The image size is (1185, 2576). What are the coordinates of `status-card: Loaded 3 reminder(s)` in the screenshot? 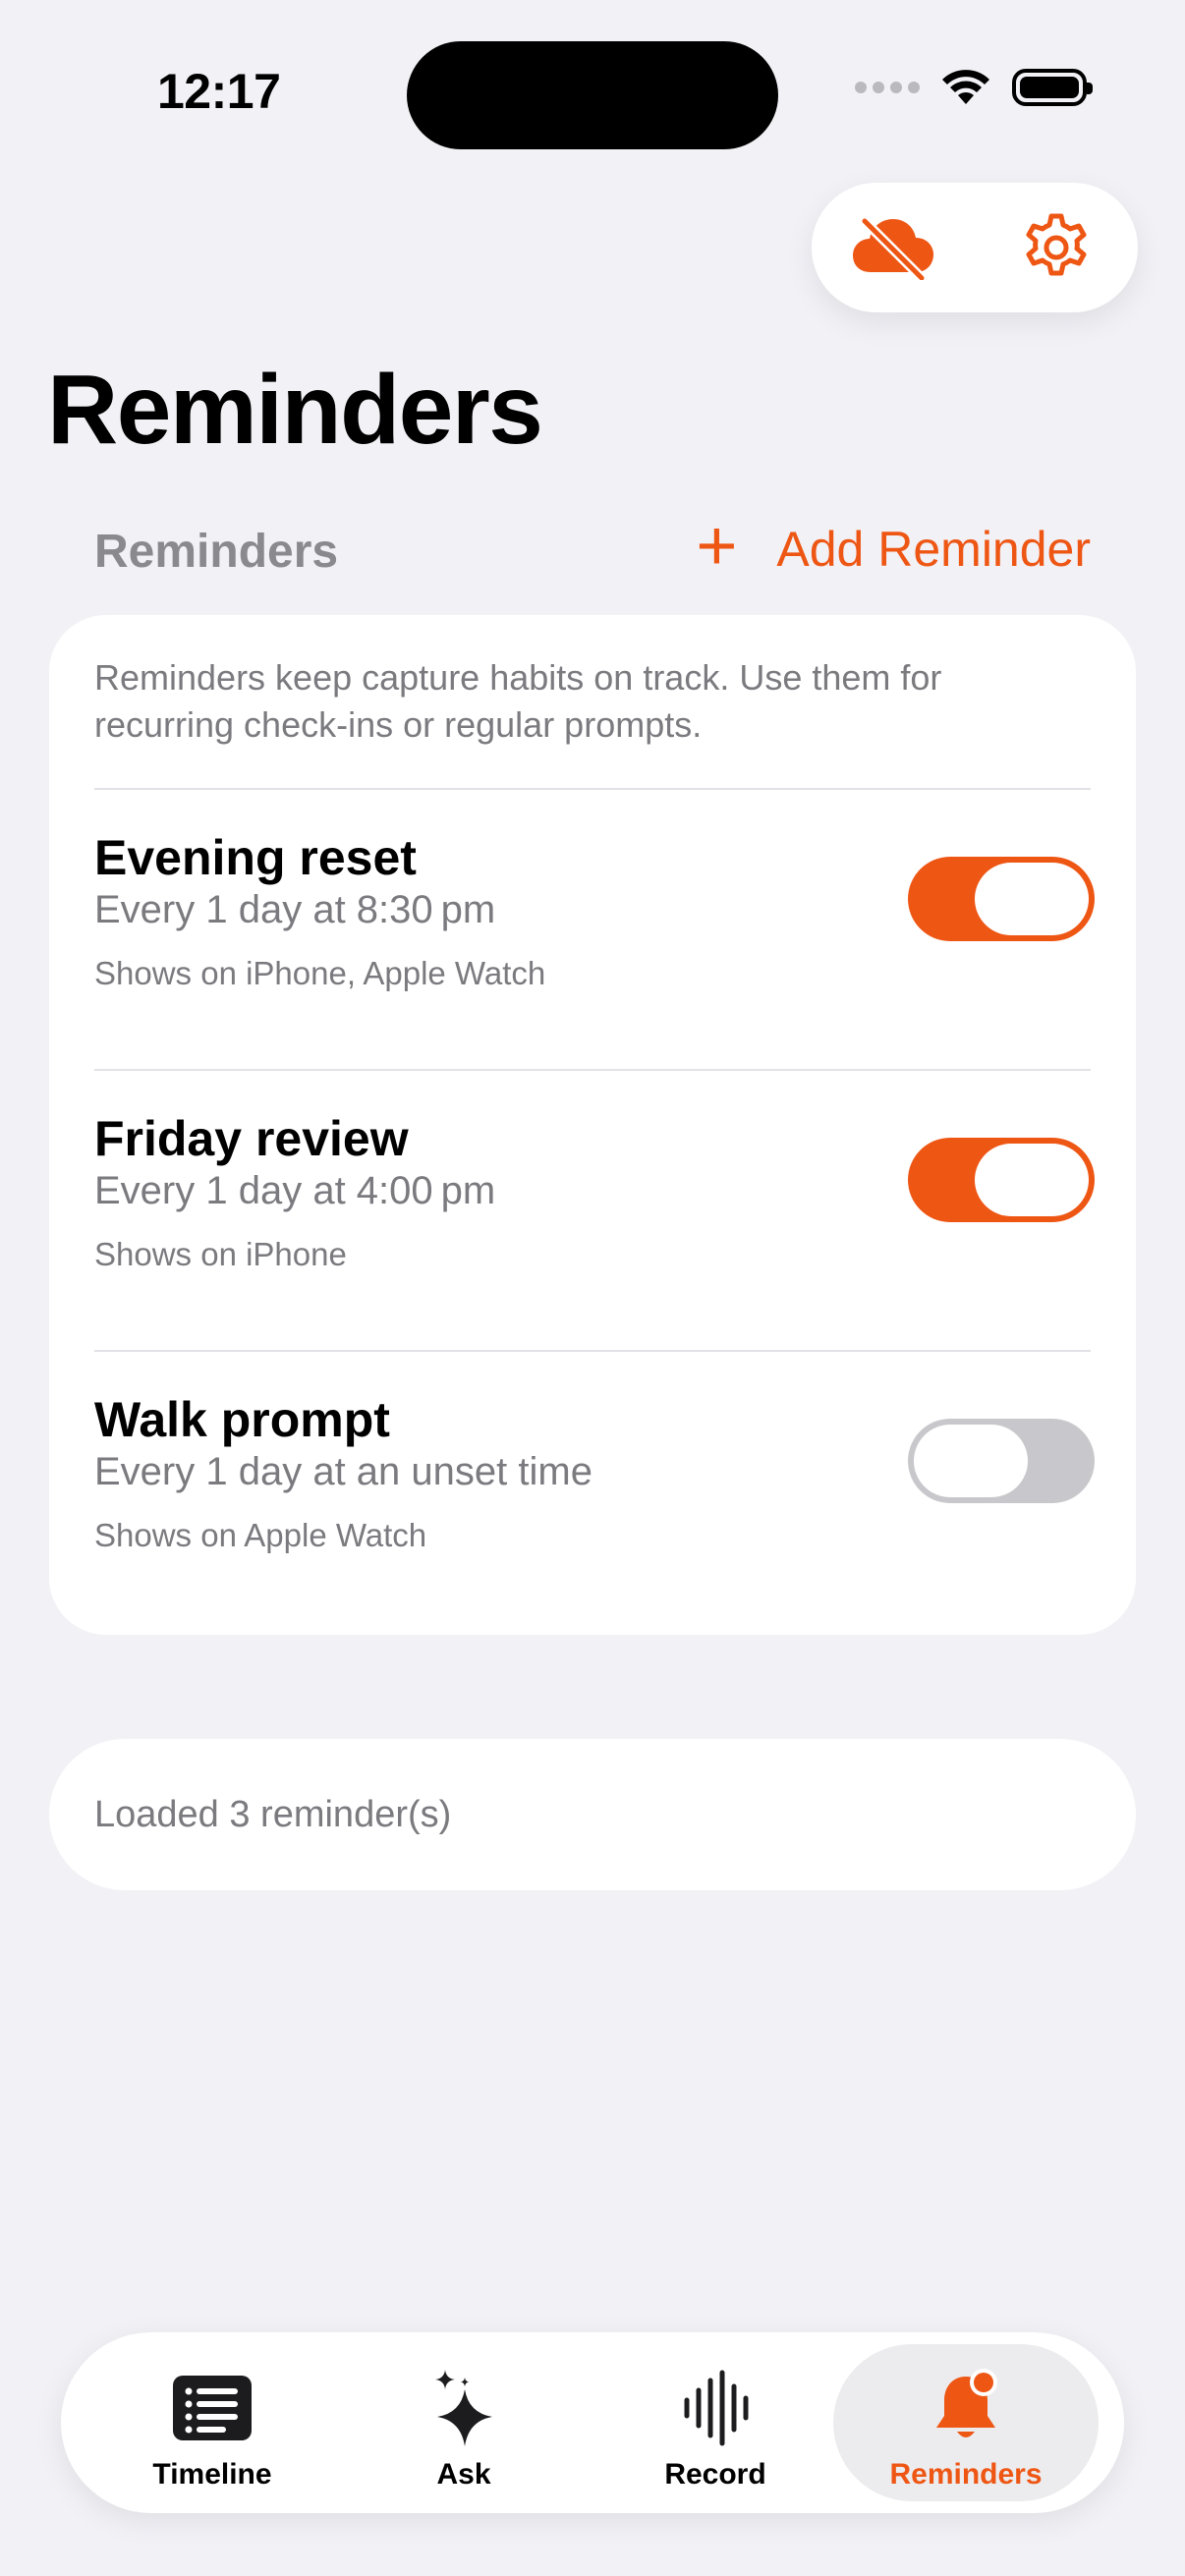 It's located at (592, 1814).